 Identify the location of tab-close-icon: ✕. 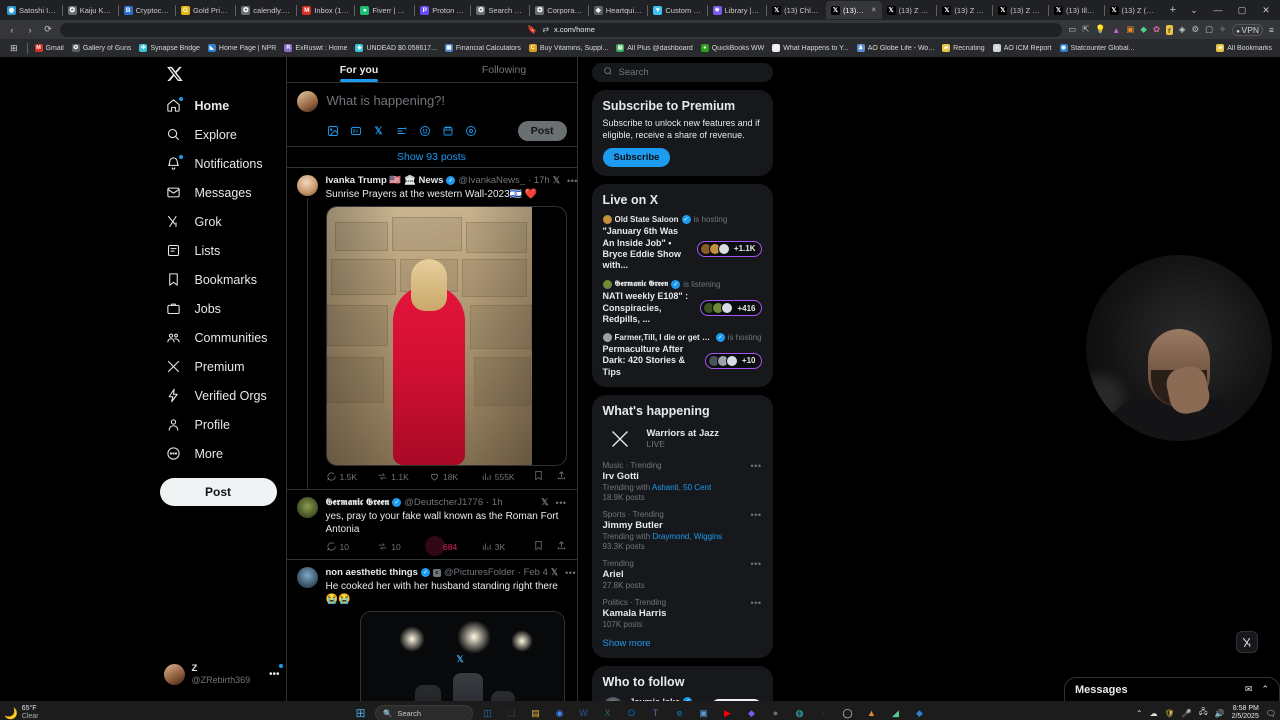
(874, 10).